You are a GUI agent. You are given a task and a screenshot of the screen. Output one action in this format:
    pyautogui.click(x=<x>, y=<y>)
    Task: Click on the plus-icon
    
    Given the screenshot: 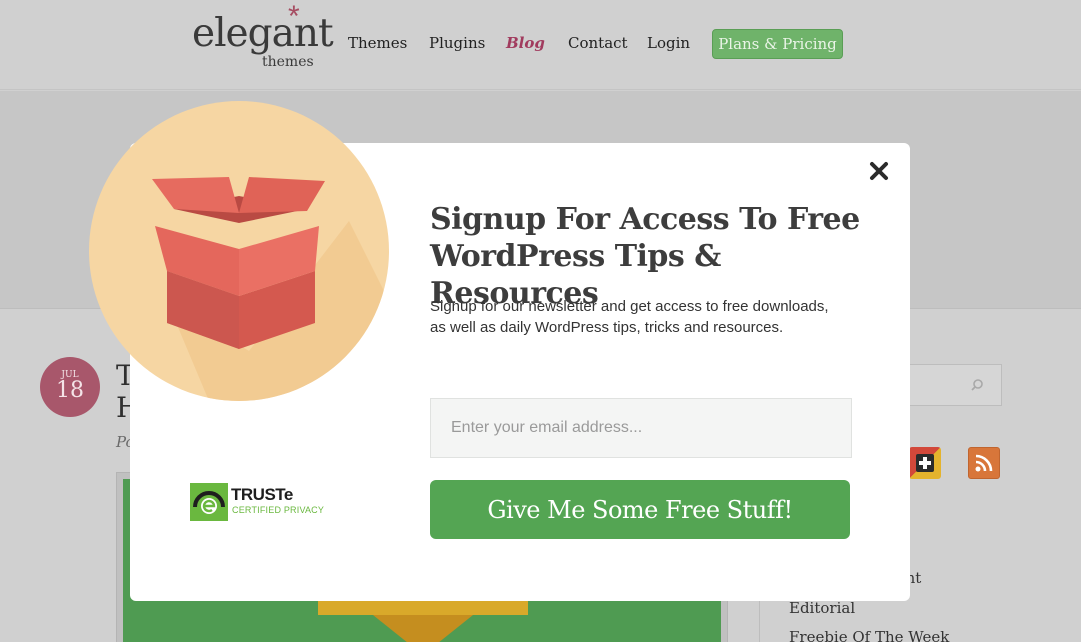 What is the action you would take?
    pyautogui.click(x=925, y=463)
    